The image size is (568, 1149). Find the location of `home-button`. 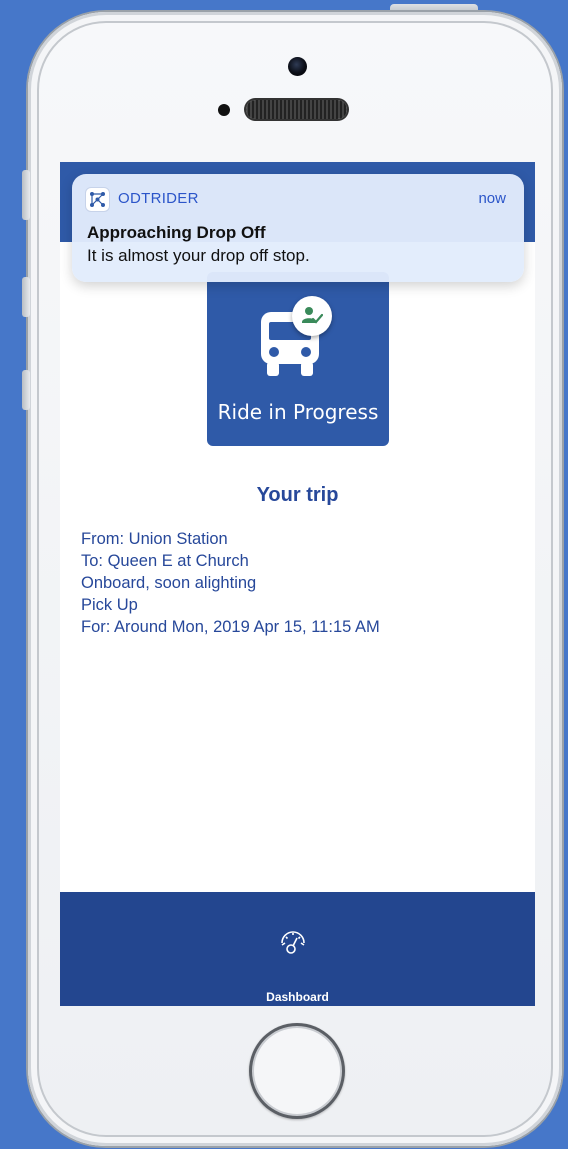

home-button is located at coordinates (297, 1071).